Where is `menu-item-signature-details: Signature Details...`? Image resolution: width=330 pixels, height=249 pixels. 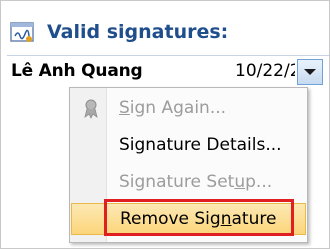
menu-item-signature-details: Signature Details... is located at coordinates (188, 145).